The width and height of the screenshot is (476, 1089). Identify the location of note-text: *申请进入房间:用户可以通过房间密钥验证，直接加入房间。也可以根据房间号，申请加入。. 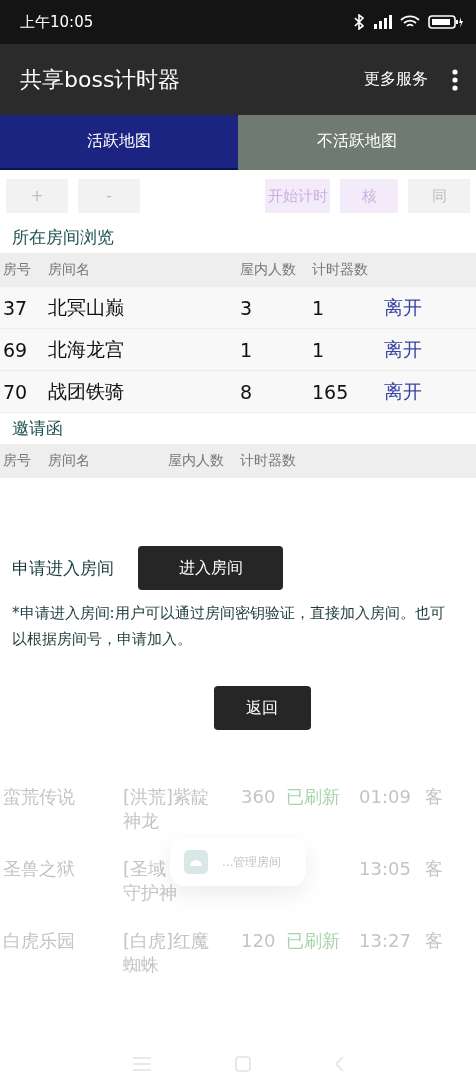
(228, 626).